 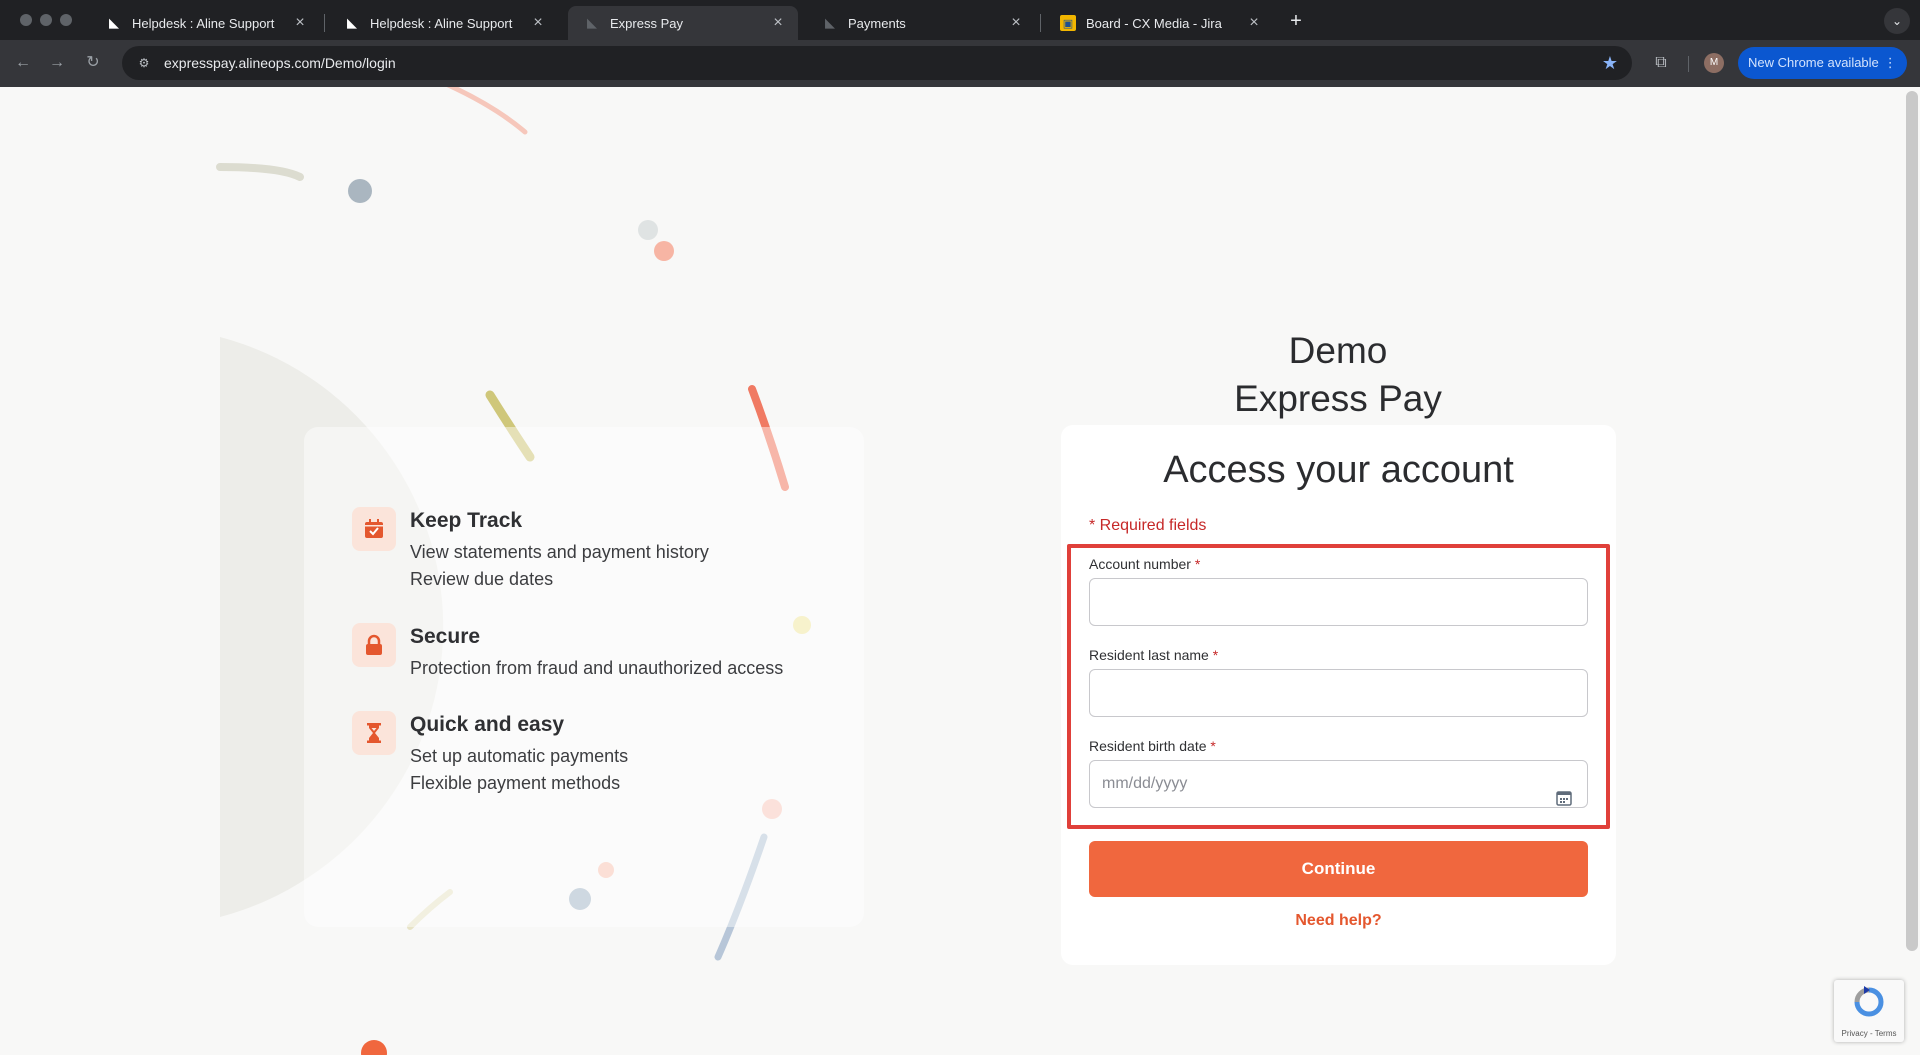 I want to click on browser-tab-payments: ◣ Payments ×, so click(x=921, y=23).